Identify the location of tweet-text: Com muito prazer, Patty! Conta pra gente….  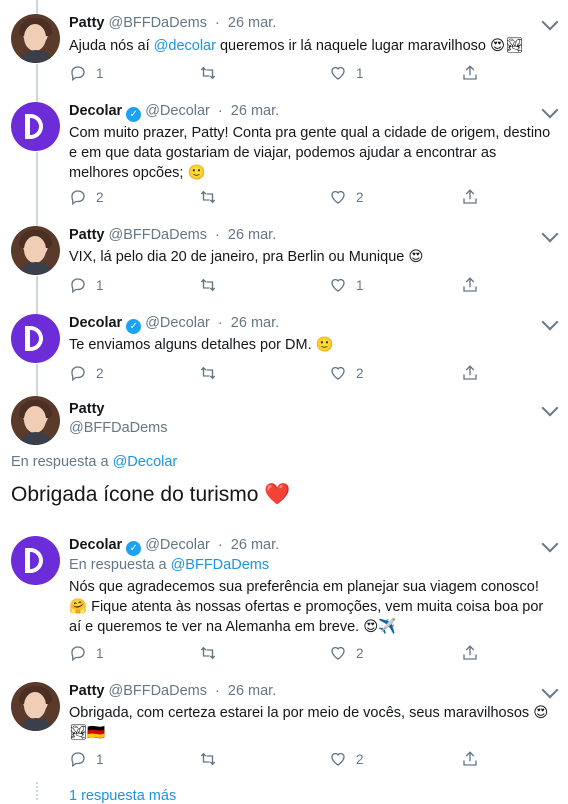
(310, 153).